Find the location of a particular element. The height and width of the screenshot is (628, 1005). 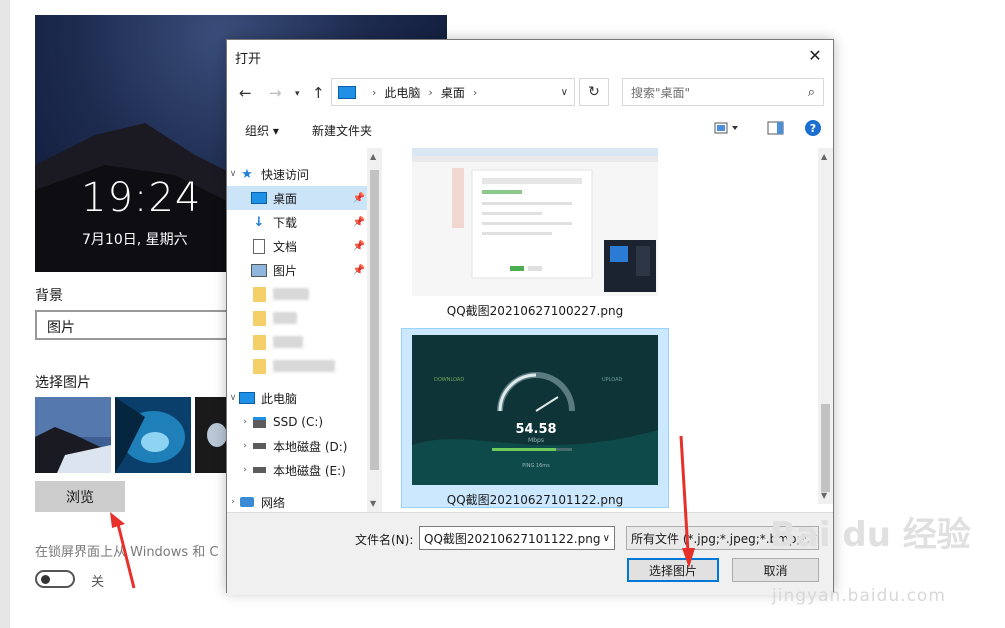

red-arrow-select is located at coordinates (687, 501).